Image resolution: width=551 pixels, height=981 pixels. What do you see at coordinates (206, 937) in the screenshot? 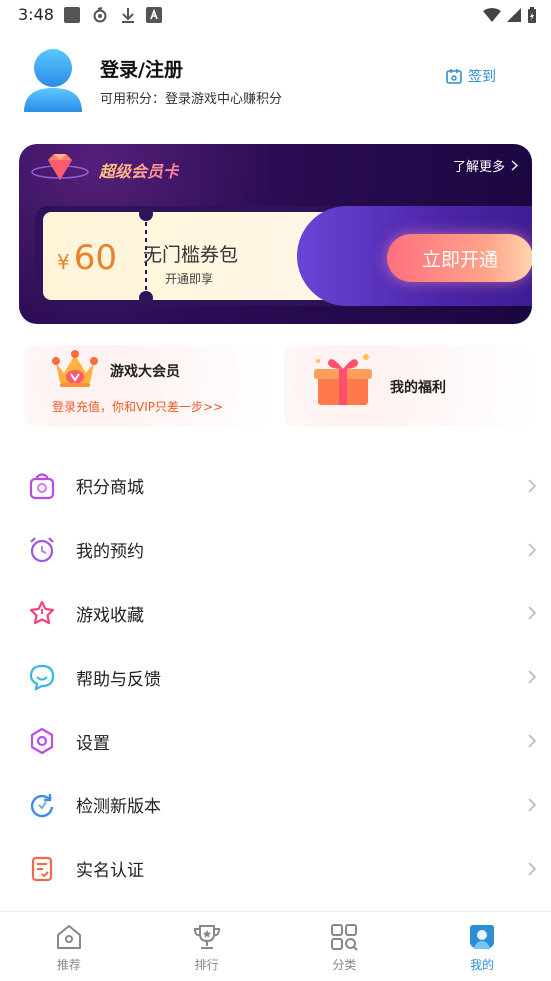
I see `trophy-icon` at bounding box center [206, 937].